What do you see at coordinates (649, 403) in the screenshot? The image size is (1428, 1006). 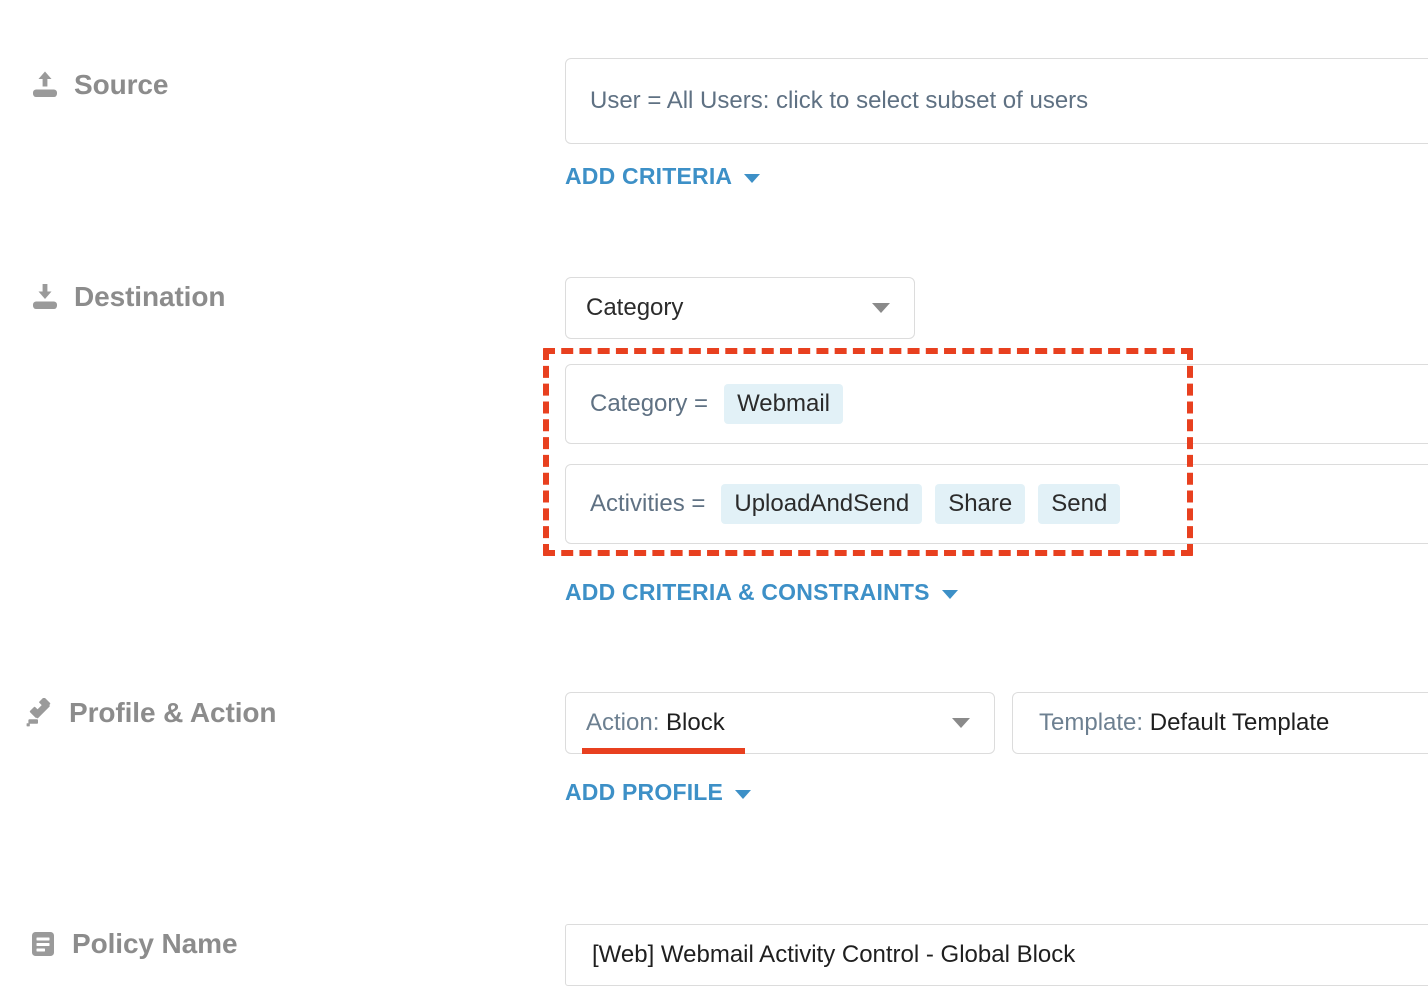 I see `criteria-key: Category =` at bounding box center [649, 403].